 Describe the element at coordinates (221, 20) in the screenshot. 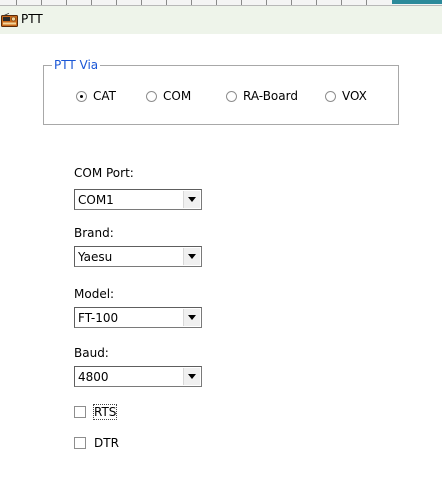

I see `window-titlebar: PTT` at that location.